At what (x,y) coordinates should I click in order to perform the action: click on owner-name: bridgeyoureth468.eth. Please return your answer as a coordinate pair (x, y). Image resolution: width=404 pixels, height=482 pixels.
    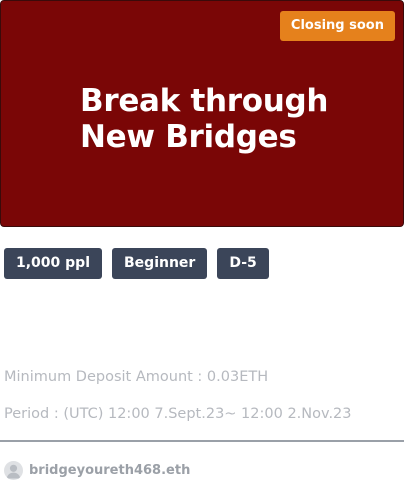
    Looking at the image, I should click on (109, 470).